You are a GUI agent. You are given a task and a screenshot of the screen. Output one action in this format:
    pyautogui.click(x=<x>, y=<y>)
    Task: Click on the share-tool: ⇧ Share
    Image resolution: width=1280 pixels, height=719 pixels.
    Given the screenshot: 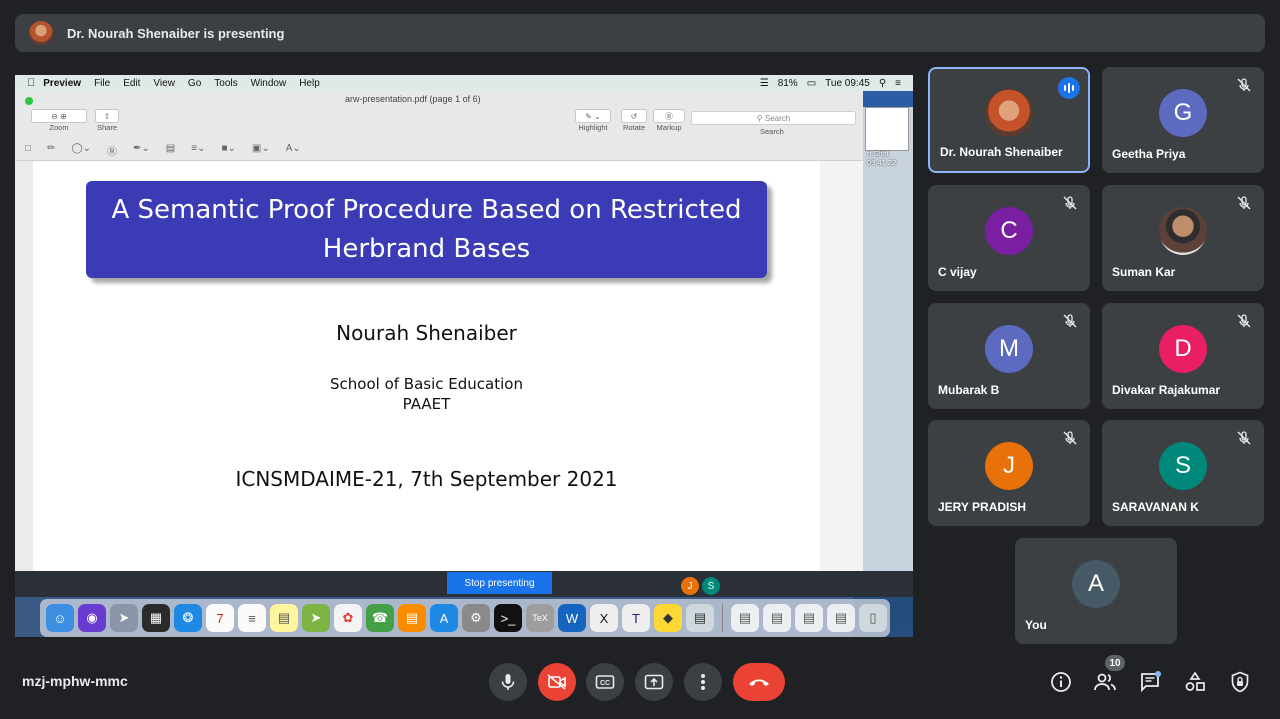 What is the action you would take?
    pyautogui.click(x=107, y=120)
    